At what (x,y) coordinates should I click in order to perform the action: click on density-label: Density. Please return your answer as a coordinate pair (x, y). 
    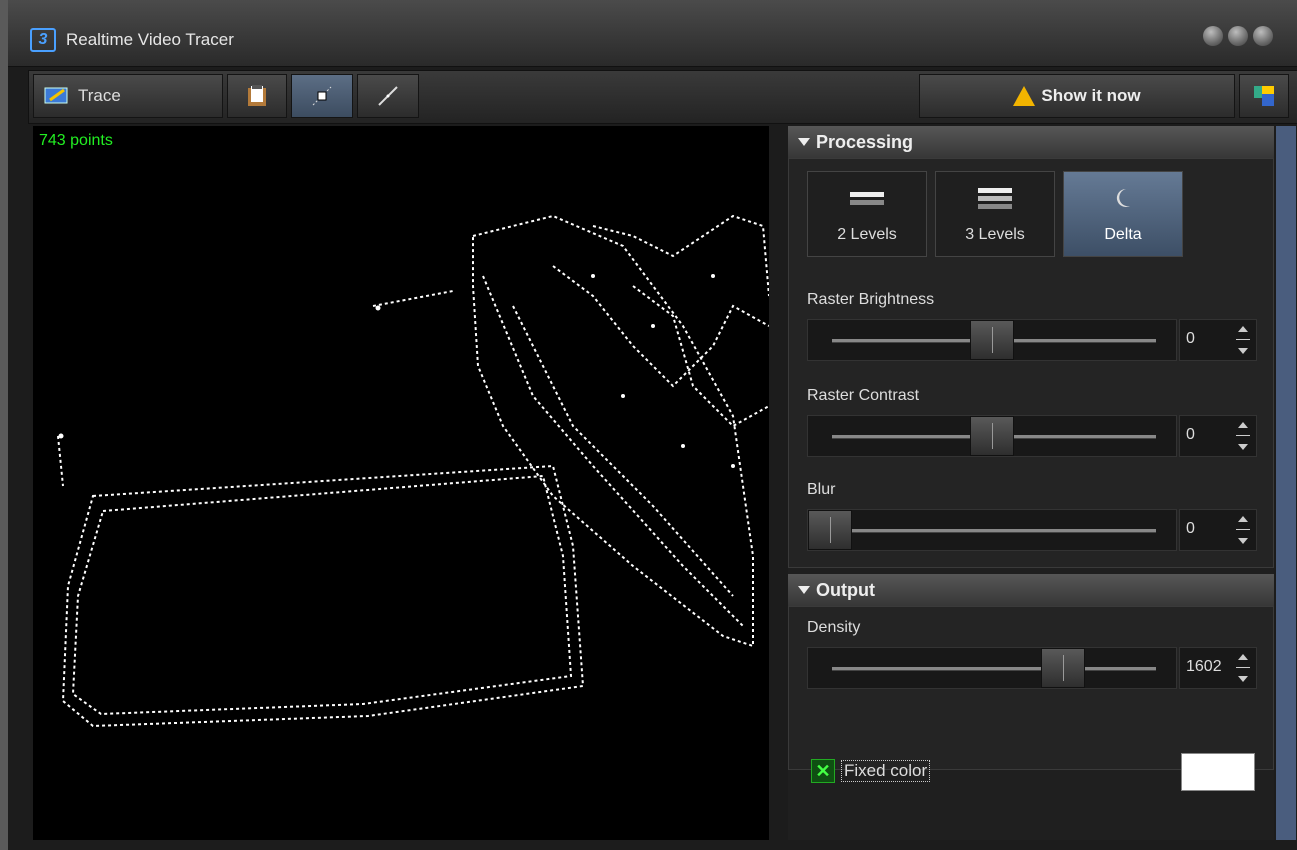
    Looking at the image, I should click on (834, 627).